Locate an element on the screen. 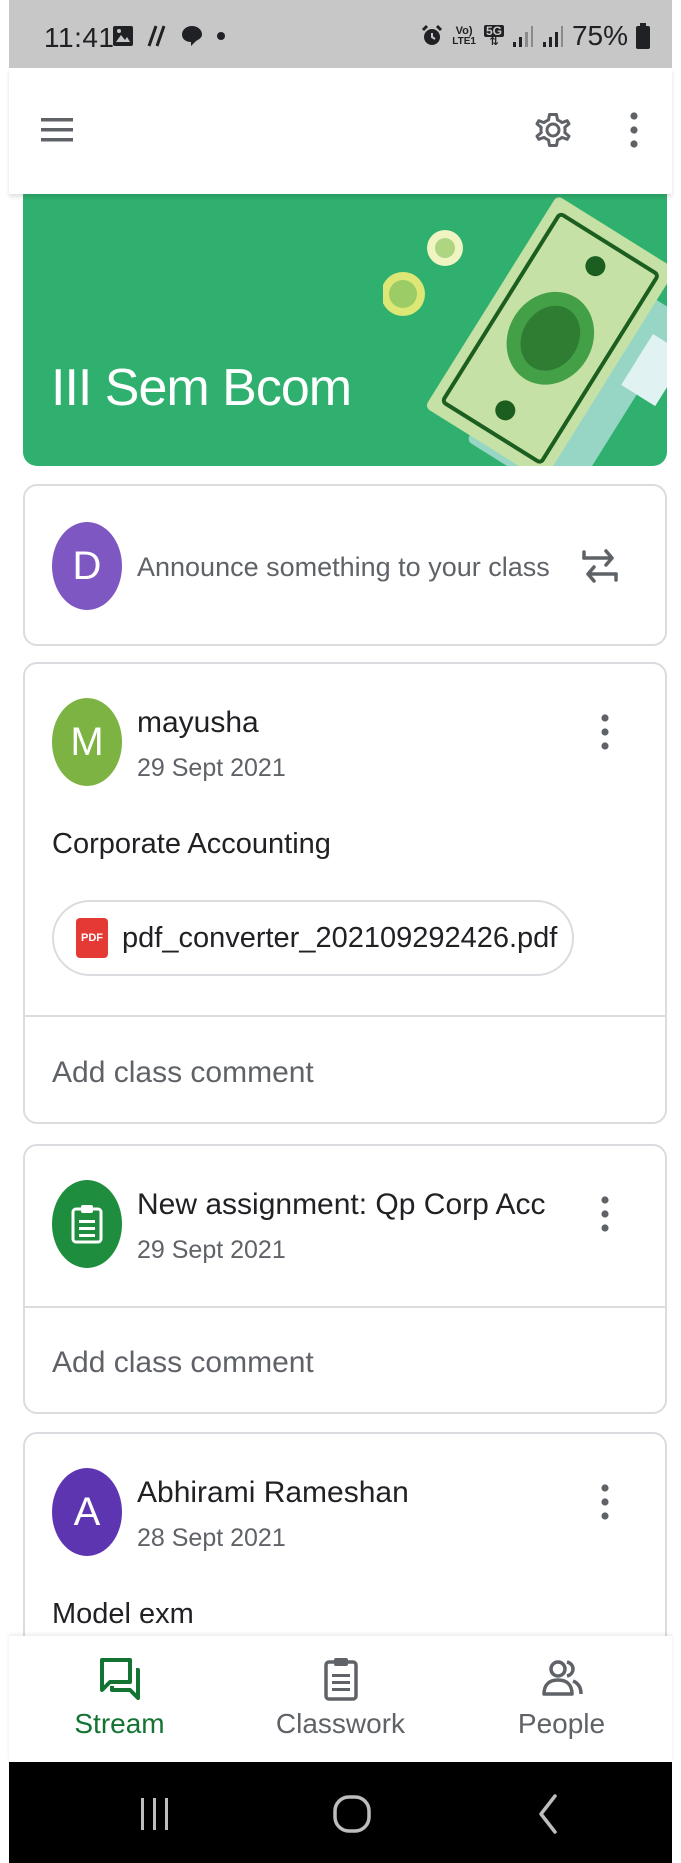 This screenshot has height=1863, width=681. battery-percent: 75% is located at coordinates (599, 35).